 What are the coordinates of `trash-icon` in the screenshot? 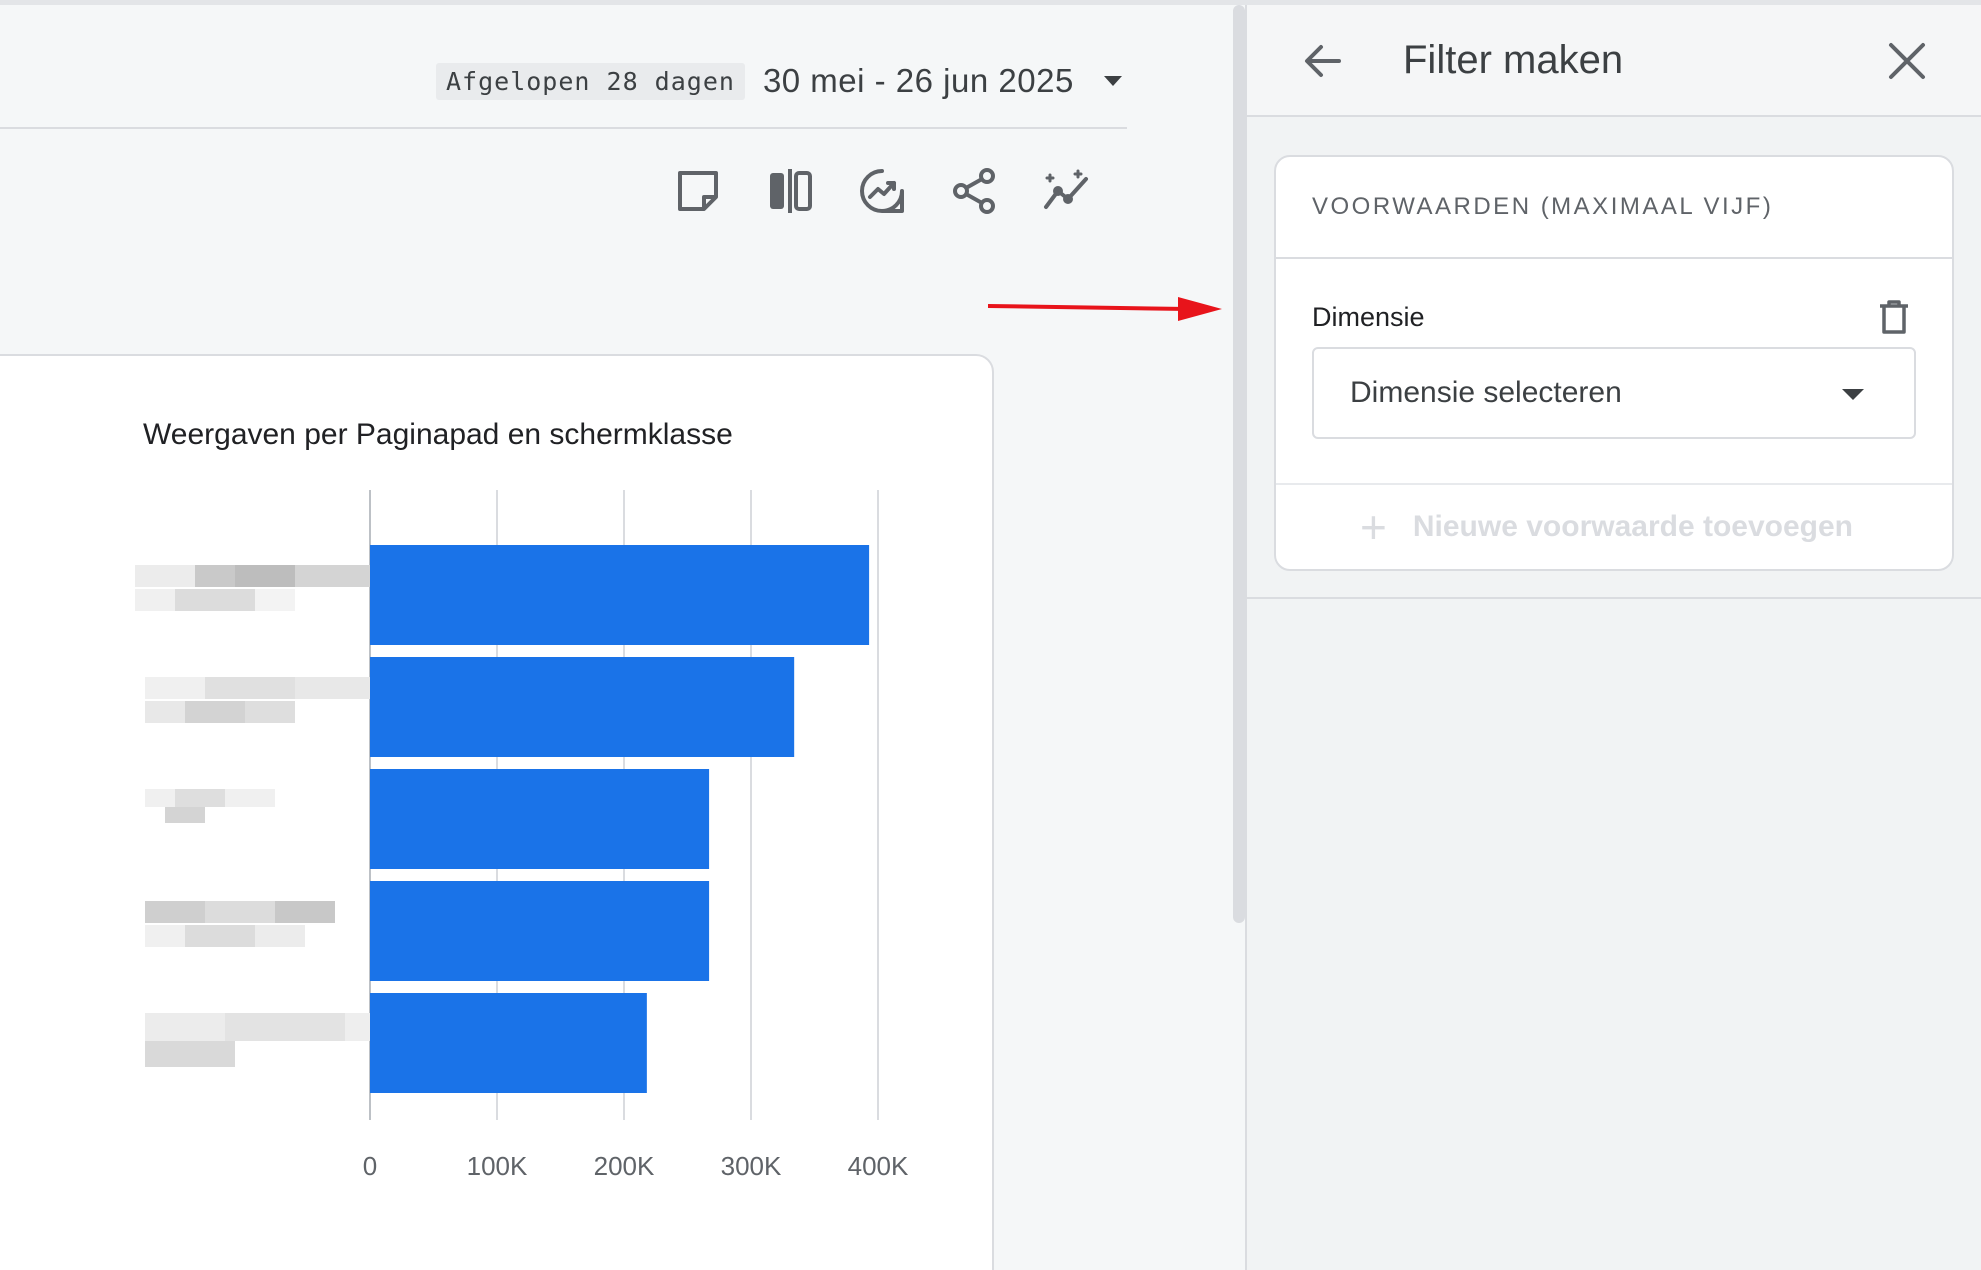 It's located at (1894, 317).